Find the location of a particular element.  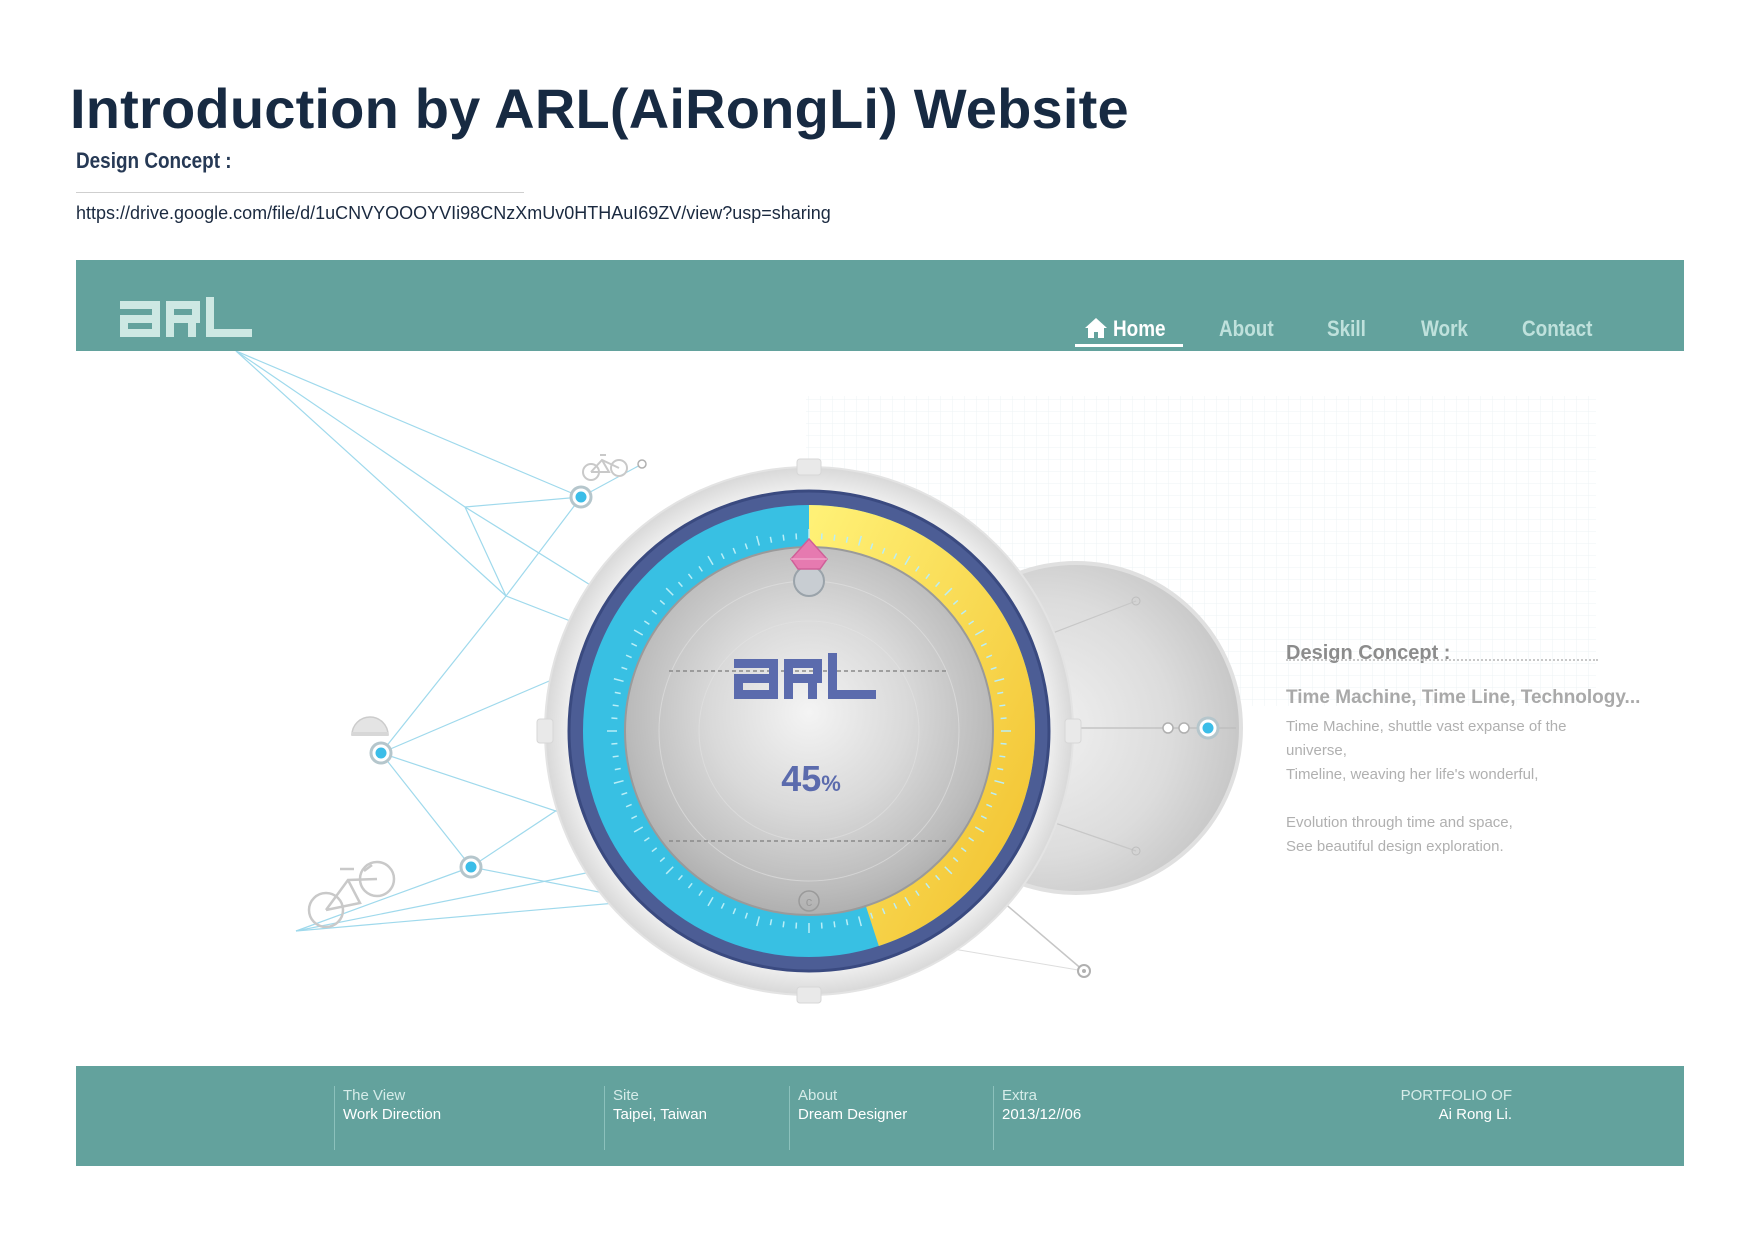

nav-about: About is located at coordinates (1246, 329).